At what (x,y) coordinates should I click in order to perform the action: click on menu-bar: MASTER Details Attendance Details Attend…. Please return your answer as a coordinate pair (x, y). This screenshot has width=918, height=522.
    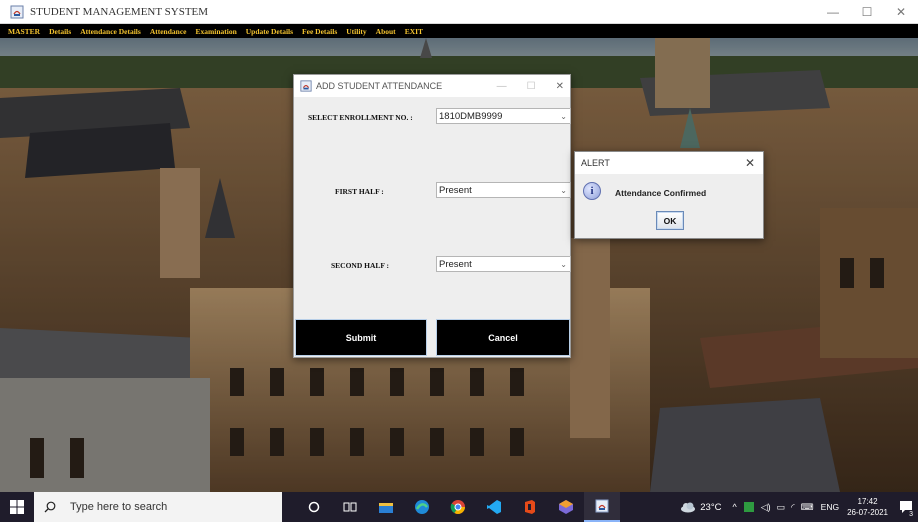
    Looking at the image, I should click on (459, 31).